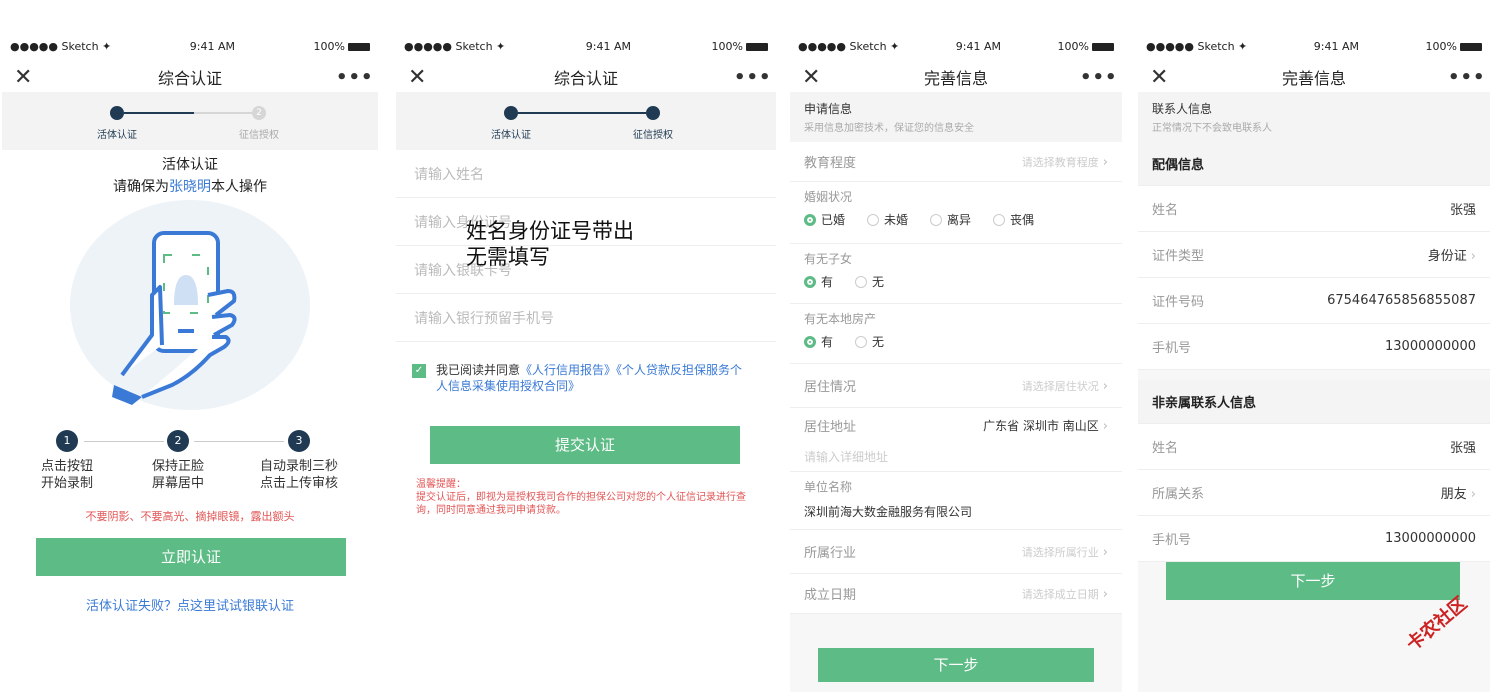  Describe the element at coordinates (1314, 402) in the screenshot. I see `other-group-title: 非亲属联系人信息` at that location.